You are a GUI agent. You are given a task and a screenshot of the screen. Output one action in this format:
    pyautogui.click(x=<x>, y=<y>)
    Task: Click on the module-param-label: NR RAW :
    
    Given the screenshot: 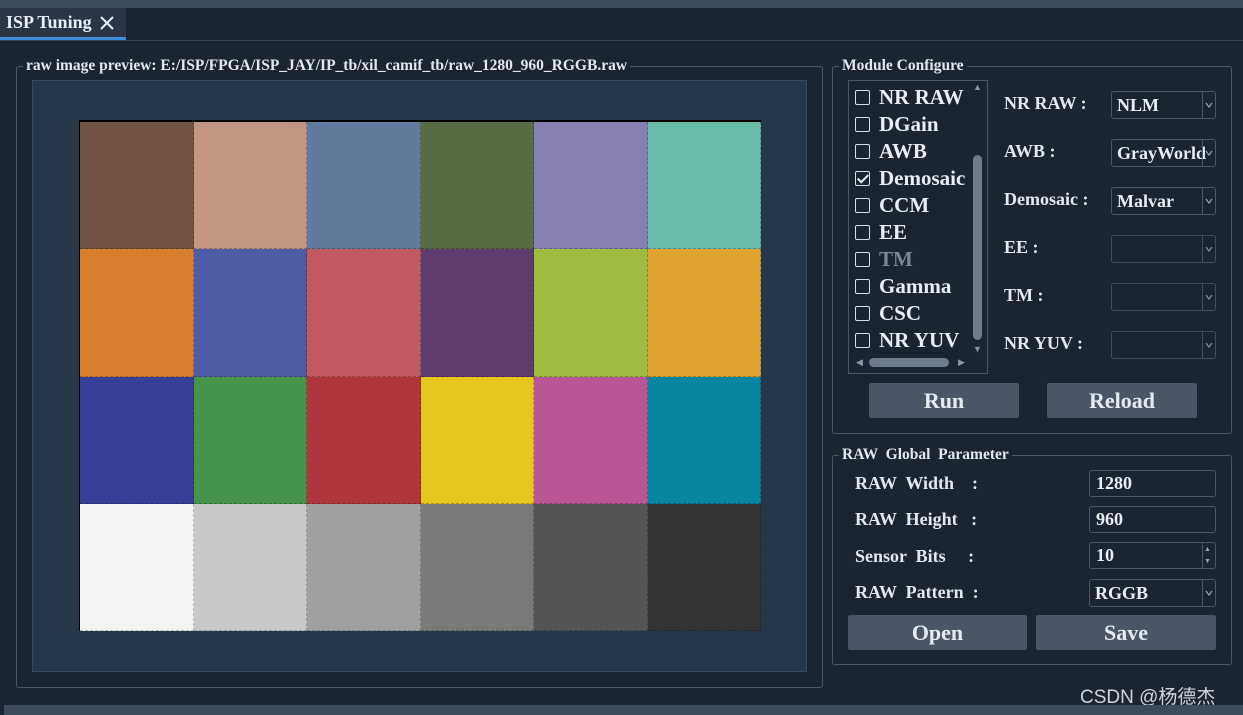 What is the action you would take?
    pyautogui.click(x=1045, y=103)
    